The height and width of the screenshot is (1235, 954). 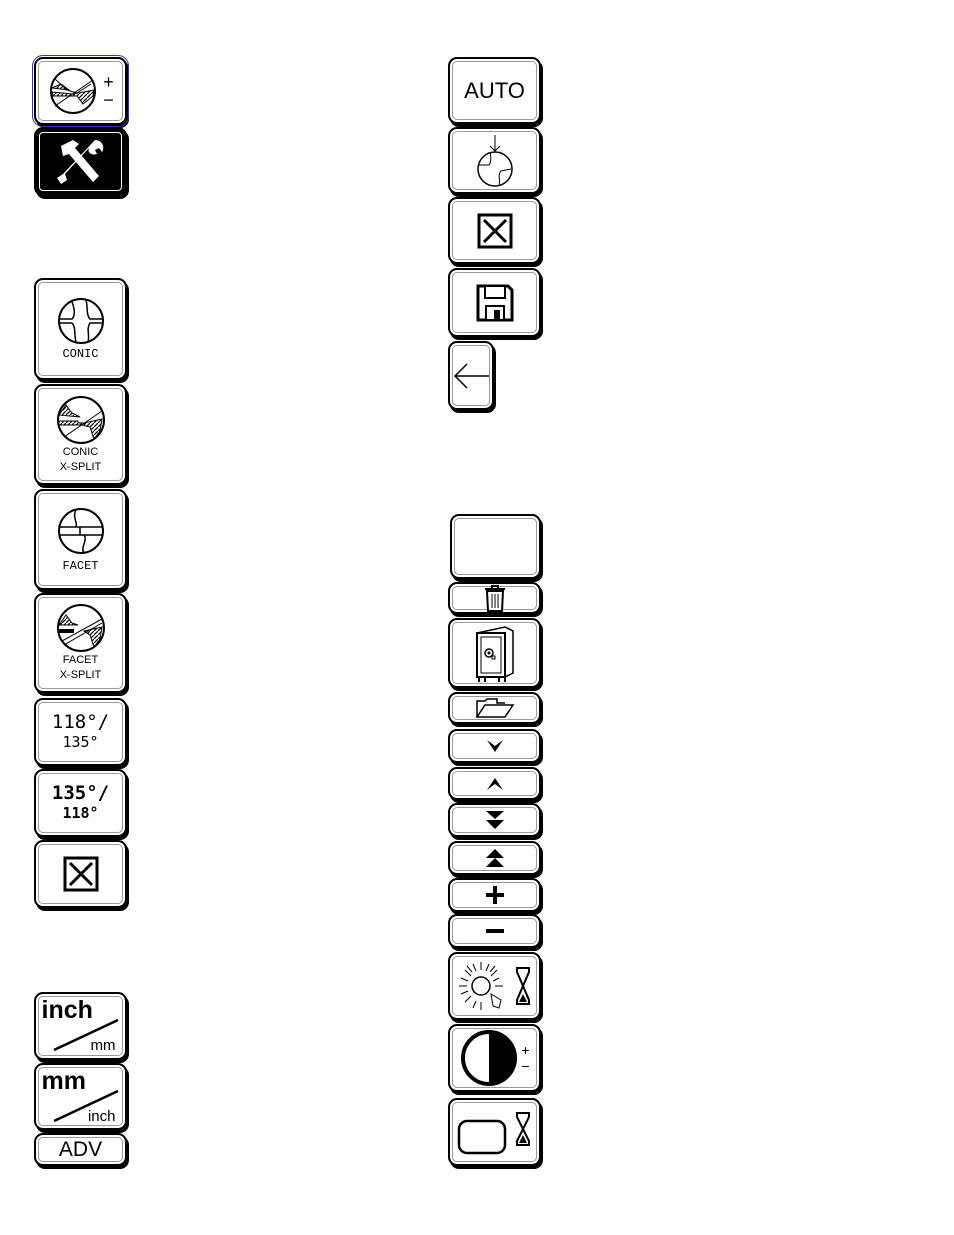 I want to click on tools-button, so click(x=80, y=161).